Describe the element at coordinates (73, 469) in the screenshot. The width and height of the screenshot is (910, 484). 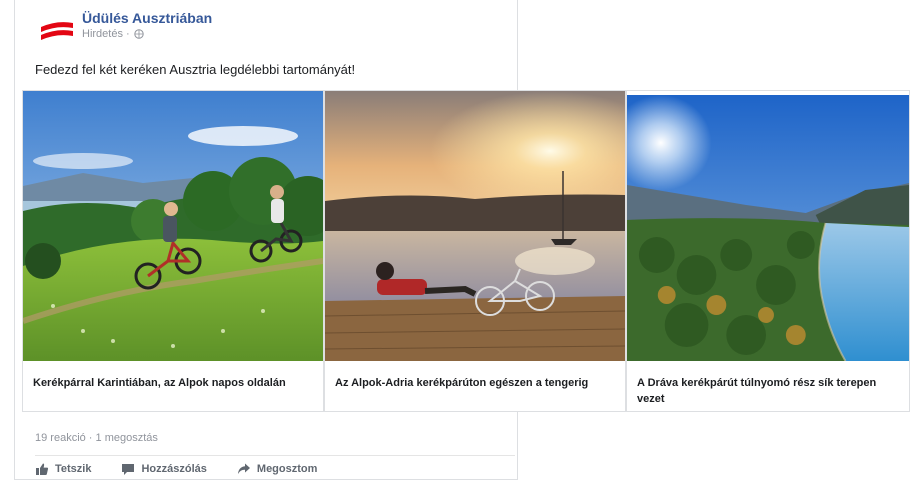
I see `like-label: Tetszik` at that location.